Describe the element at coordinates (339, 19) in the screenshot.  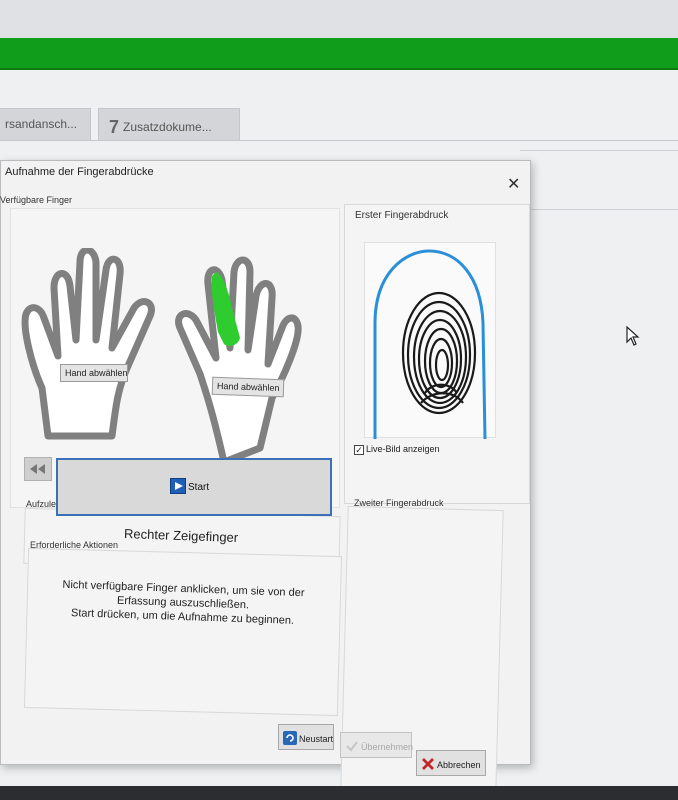
I see `app-title-bar` at that location.